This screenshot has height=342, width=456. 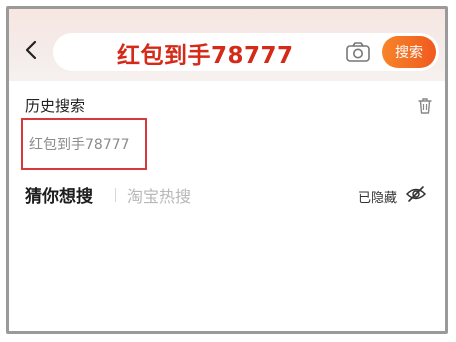 I want to click on tab-divider, so click(x=115, y=195).